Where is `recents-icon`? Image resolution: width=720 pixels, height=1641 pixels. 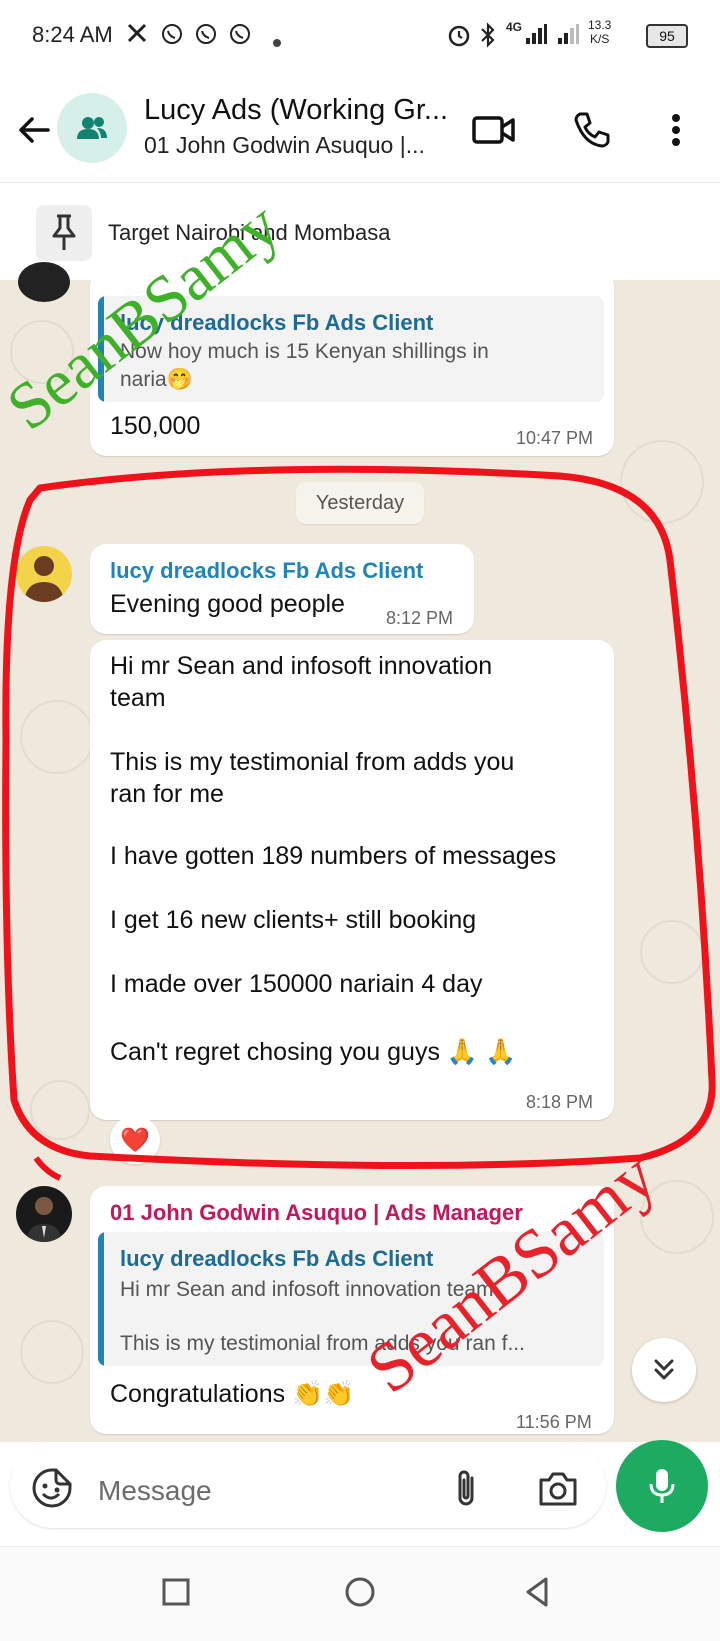
recents-icon is located at coordinates (176, 1592).